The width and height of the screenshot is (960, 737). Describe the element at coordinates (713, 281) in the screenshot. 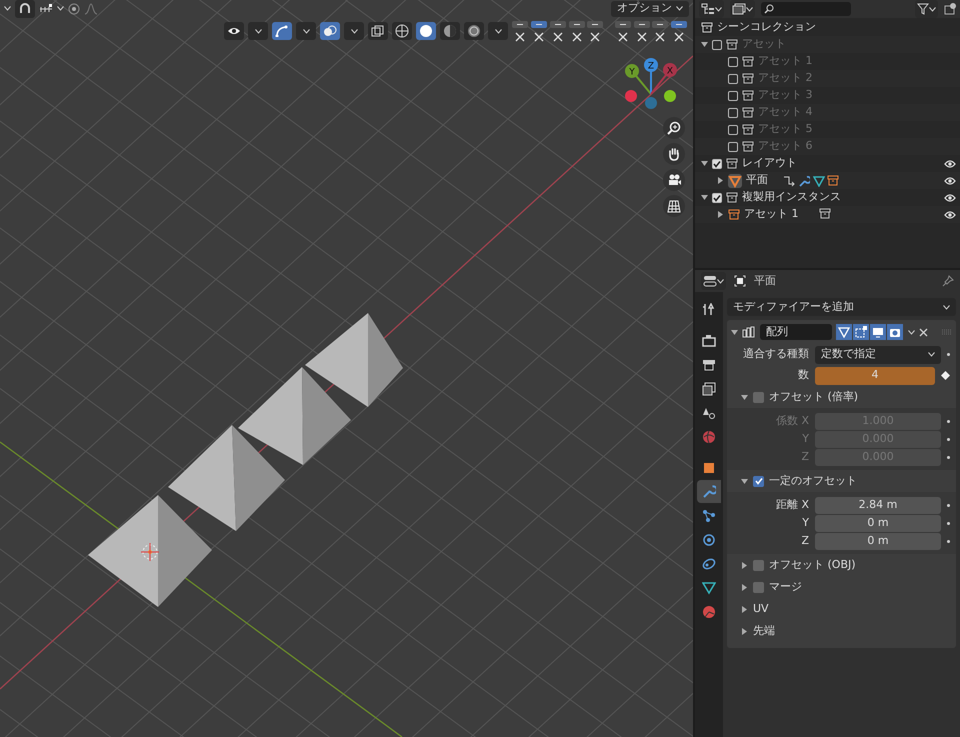

I see `editor-type-button` at that location.